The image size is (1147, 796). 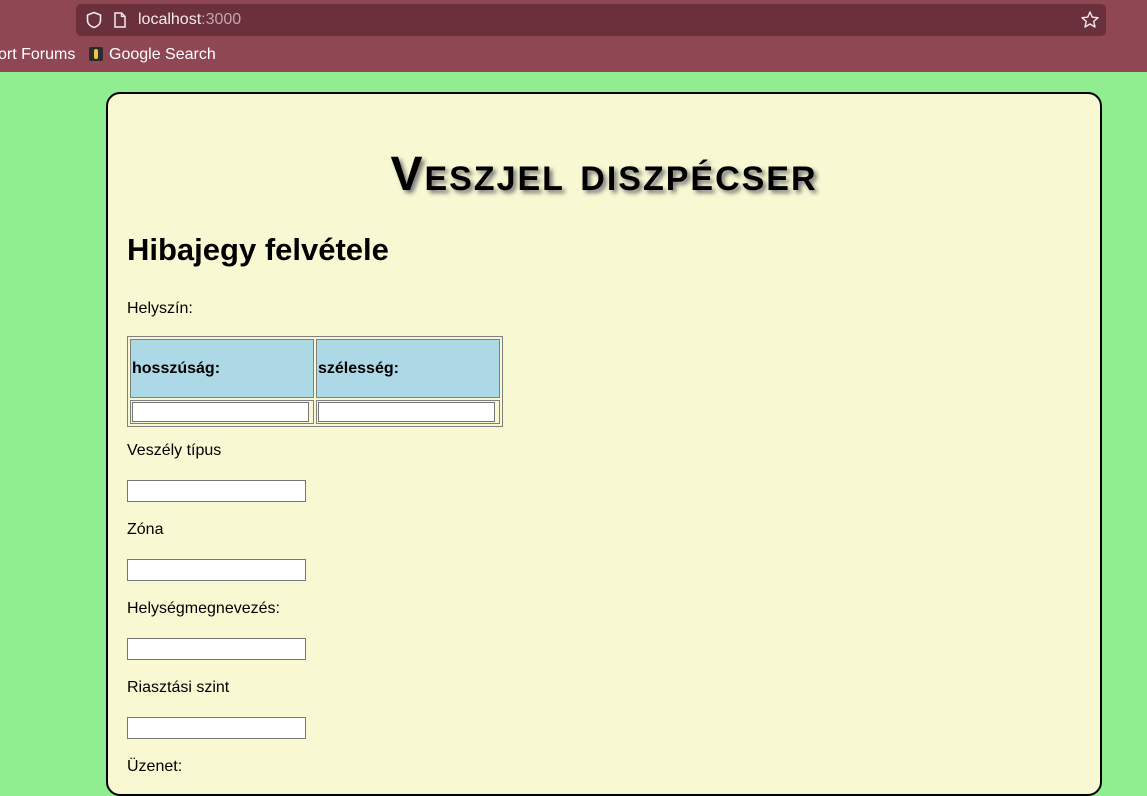 I want to click on browser-chrome: localhost:3000 ort Forums Google Search, so click(x=573, y=36).